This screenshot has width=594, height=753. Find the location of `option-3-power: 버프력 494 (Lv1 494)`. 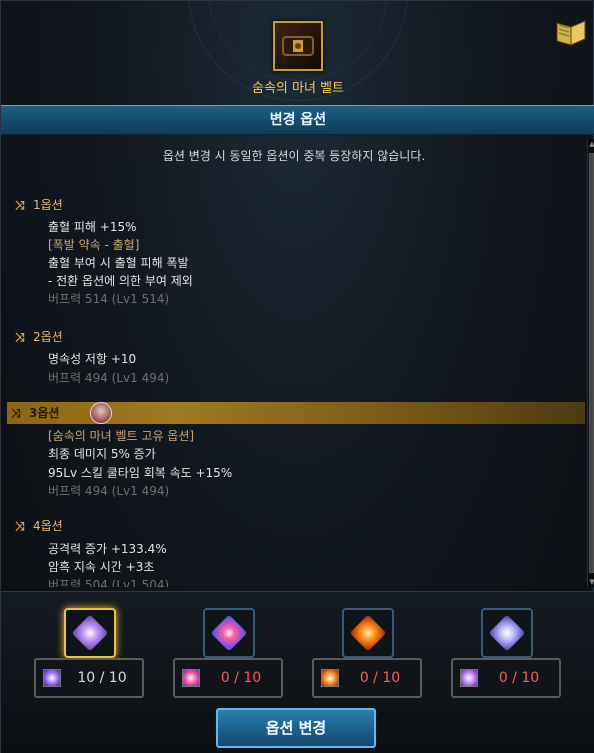

option-3-power: 버프력 494 (Lv1 494) is located at coordinates (109, 491).